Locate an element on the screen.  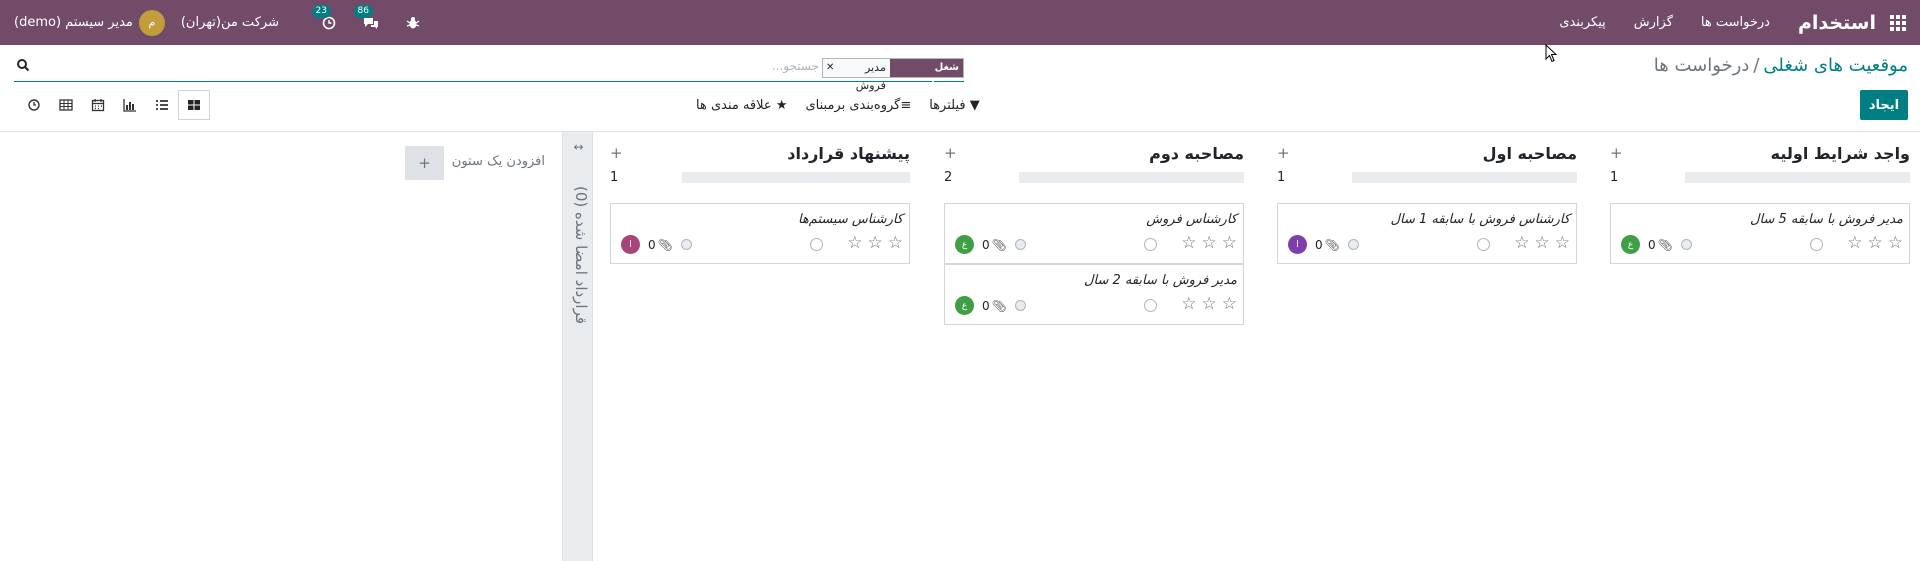
attachment-count: 0 is located at coordinates (986, 305).